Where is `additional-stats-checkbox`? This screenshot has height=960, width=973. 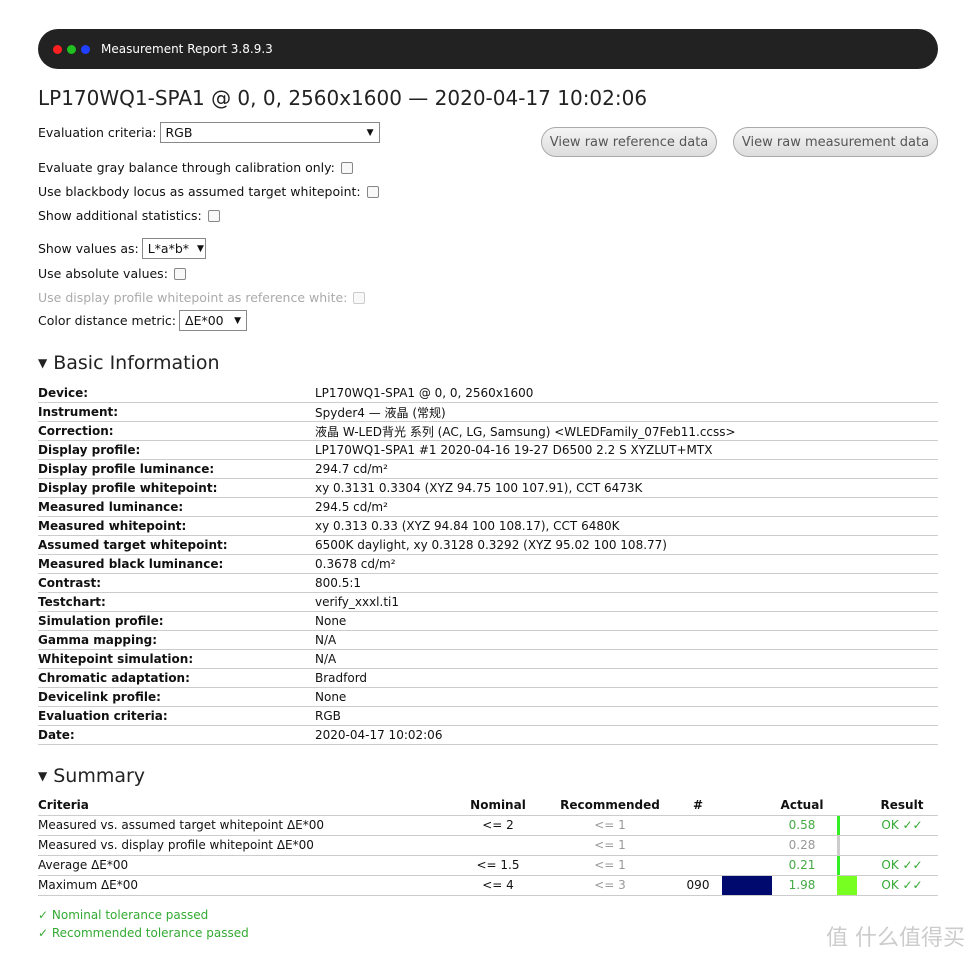 additional-stats-checkbox is located at coordinates (213, 215).